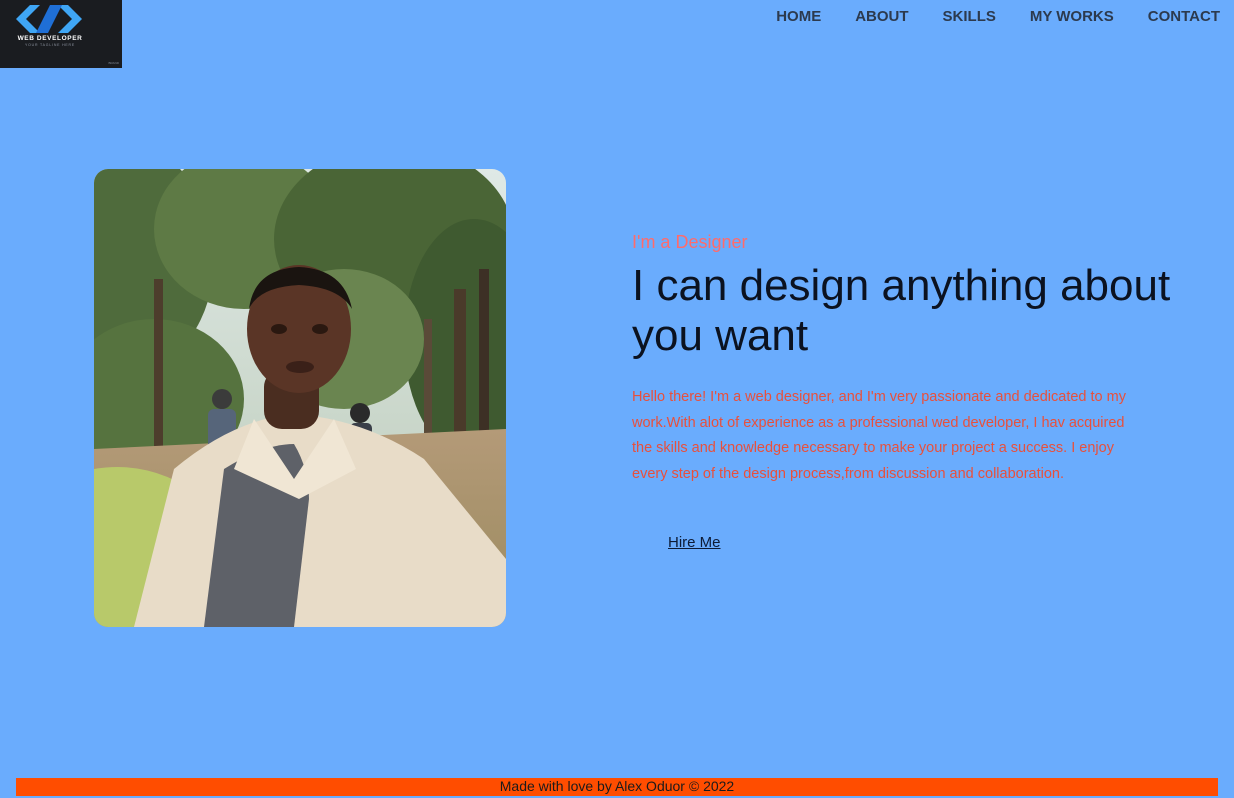 Image resolution: width=1234 pixels, height=798 pixels. Describe the element at coordinates (50, 45) in the screenshot. I see `logo-tagline: YOUR TAGLINE HERE` at that location.